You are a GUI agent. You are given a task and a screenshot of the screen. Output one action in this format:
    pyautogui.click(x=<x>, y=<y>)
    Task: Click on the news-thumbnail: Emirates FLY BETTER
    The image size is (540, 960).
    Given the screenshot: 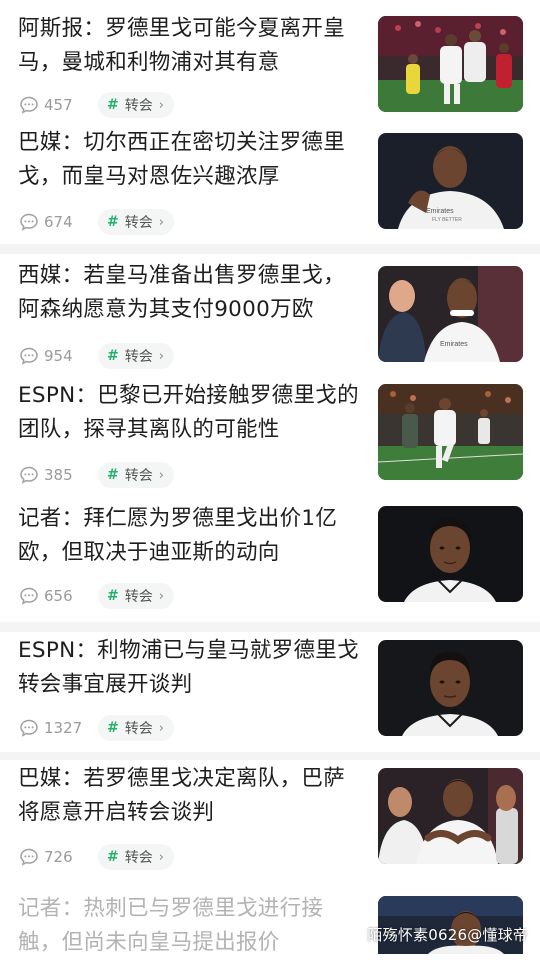 What is the action you would take?
    pyautogui.click(x=450, y=181)
    